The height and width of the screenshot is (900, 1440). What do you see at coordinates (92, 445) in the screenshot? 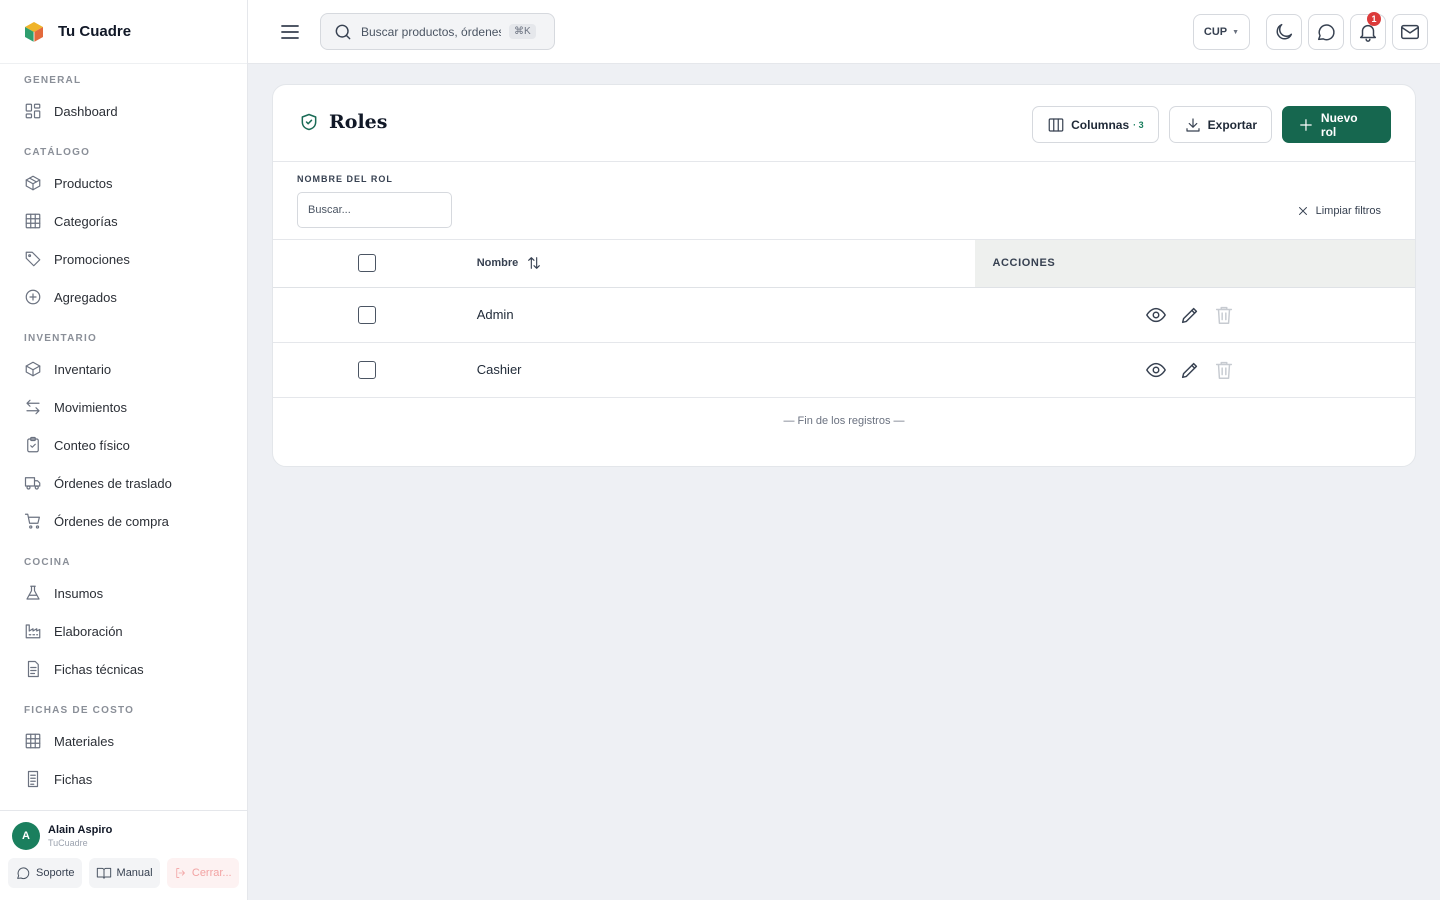
I see `sidebar-item-label: Conteo físico` at bounding box center [92, 445].